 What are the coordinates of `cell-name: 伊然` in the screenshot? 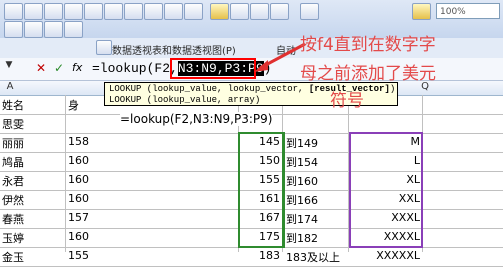 It's located at (32, 200).